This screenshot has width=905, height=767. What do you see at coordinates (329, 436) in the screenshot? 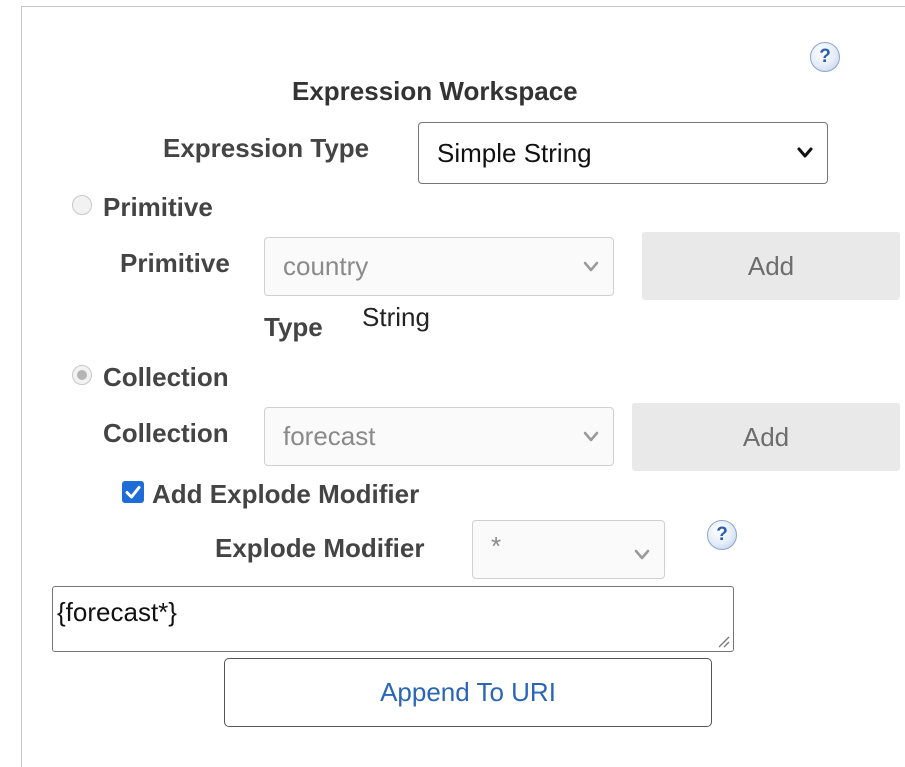
I see `collection-value: forecast` at bounding box center [329, 436].